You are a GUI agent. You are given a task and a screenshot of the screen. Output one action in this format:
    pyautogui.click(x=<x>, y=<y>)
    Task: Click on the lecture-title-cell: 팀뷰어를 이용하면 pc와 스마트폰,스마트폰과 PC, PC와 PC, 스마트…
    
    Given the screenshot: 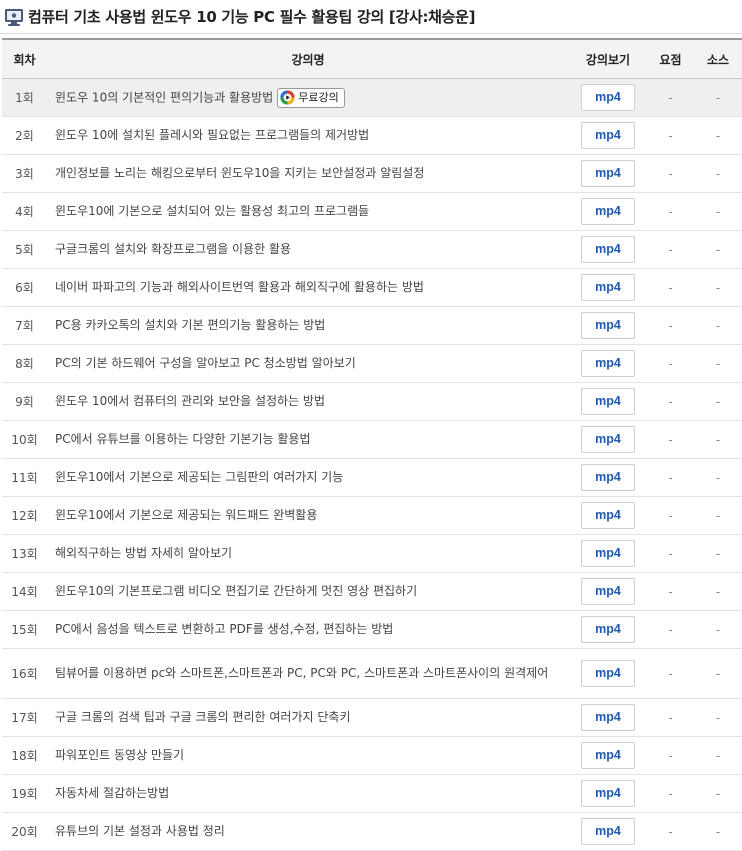 What is the action you would take?
    pyautogui.click(x=308, y=673)
    